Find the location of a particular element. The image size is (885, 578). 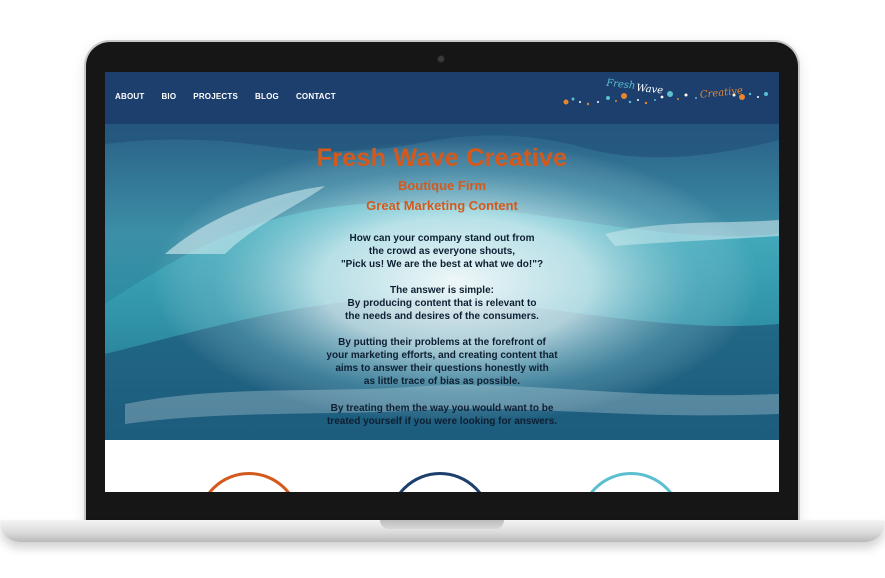

body-line: the crowd as everyone shouts, is located at coordinates (442, 251).